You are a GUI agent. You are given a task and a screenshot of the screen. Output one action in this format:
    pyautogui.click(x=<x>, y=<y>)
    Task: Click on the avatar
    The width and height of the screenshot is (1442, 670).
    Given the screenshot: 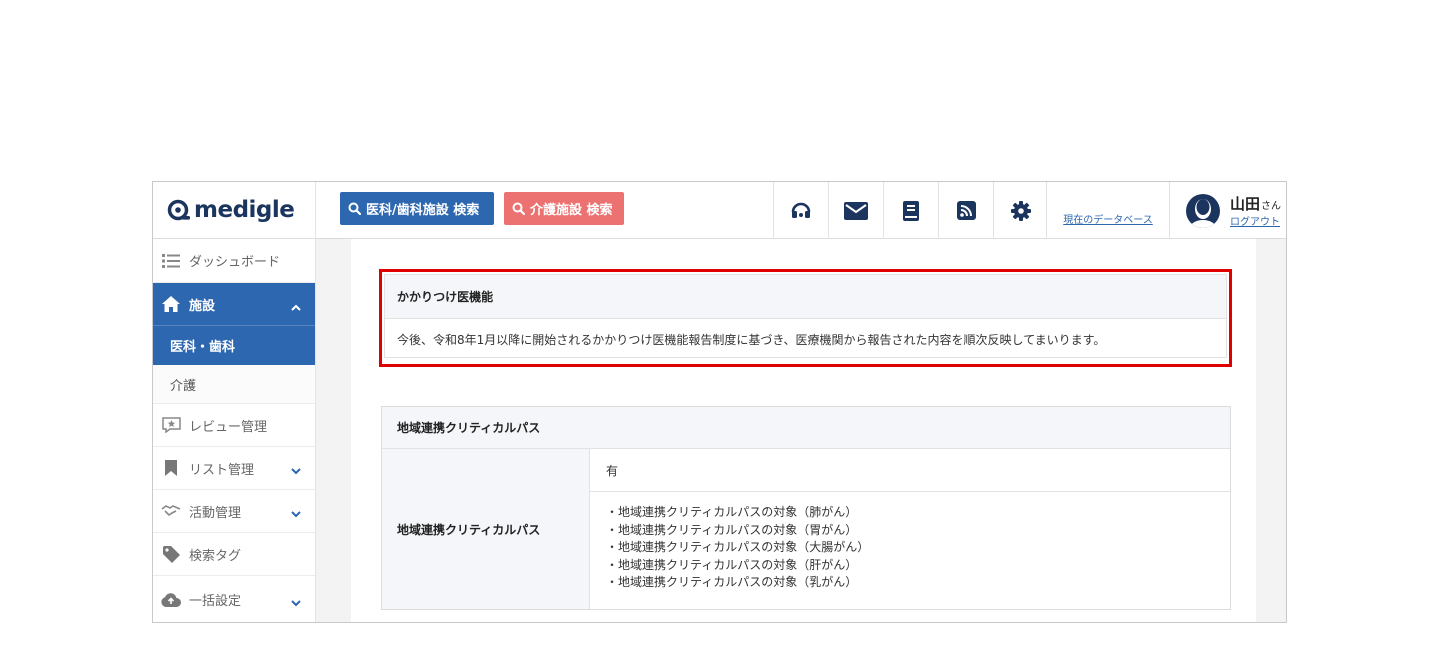 What is the action you would take?
    pyautogui.click(x=1203, y=210)
    